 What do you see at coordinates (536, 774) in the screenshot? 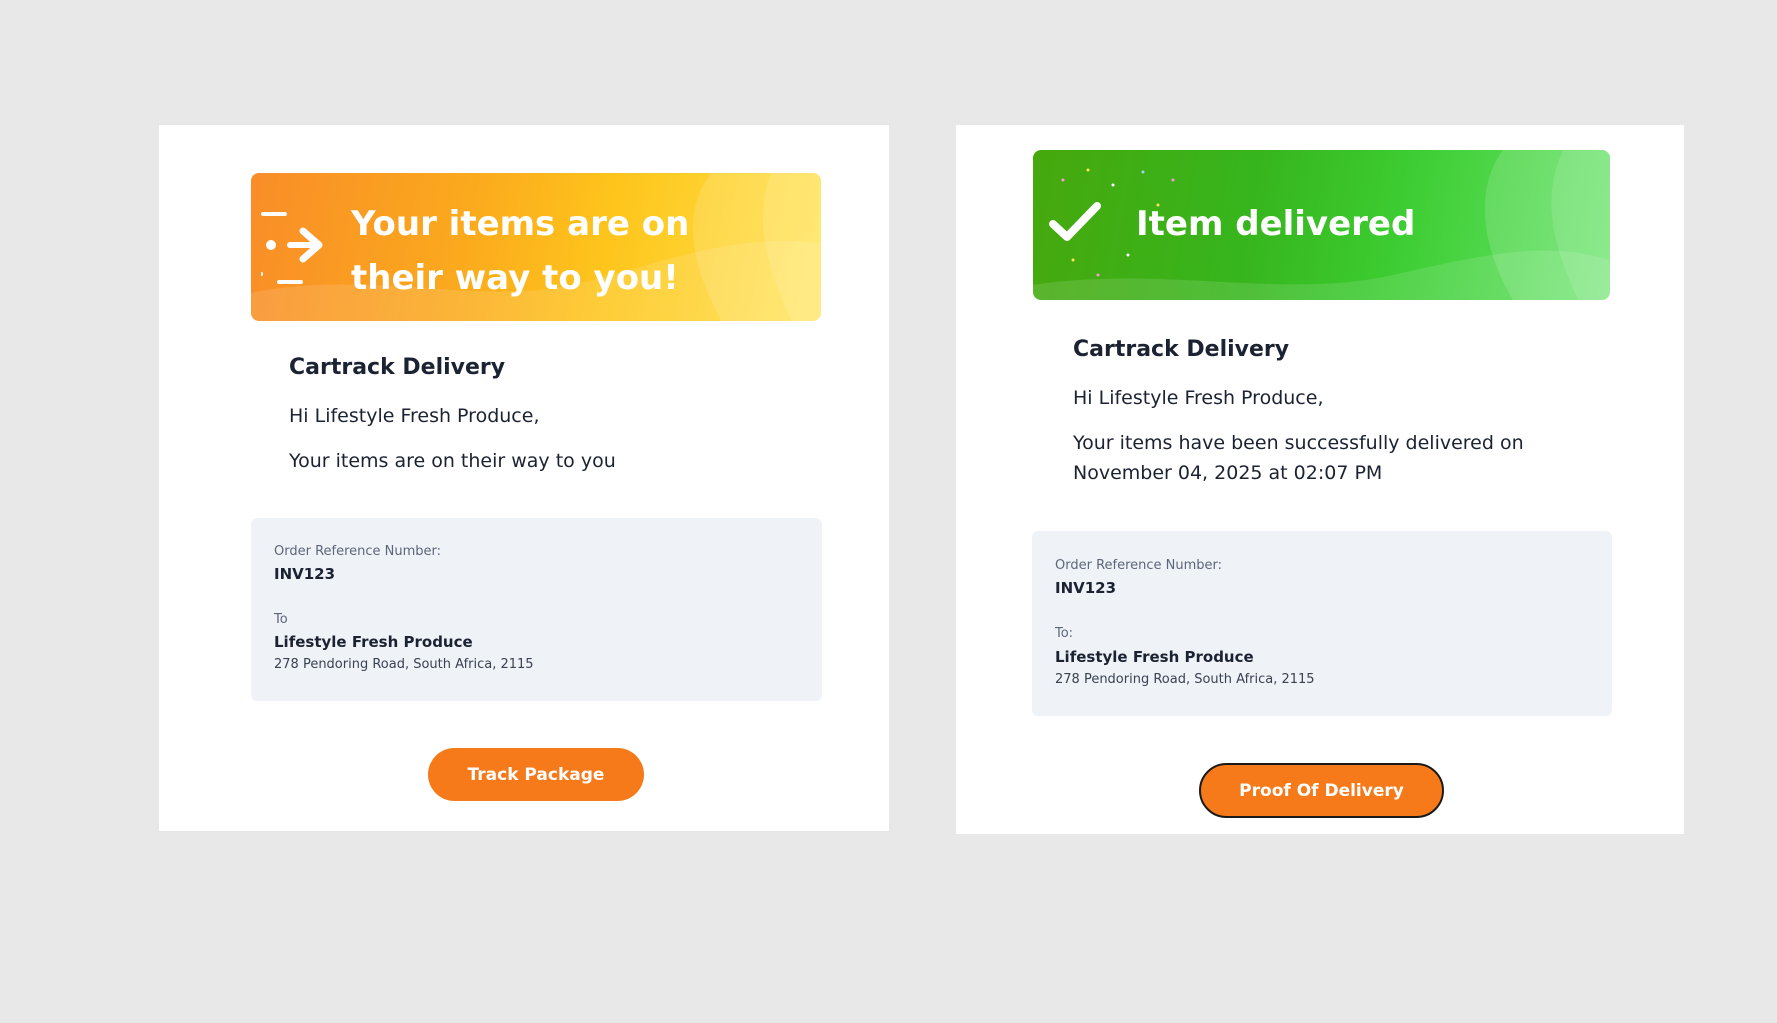
I see `track-package-button: Track Package` at bounding box center [536, 774].